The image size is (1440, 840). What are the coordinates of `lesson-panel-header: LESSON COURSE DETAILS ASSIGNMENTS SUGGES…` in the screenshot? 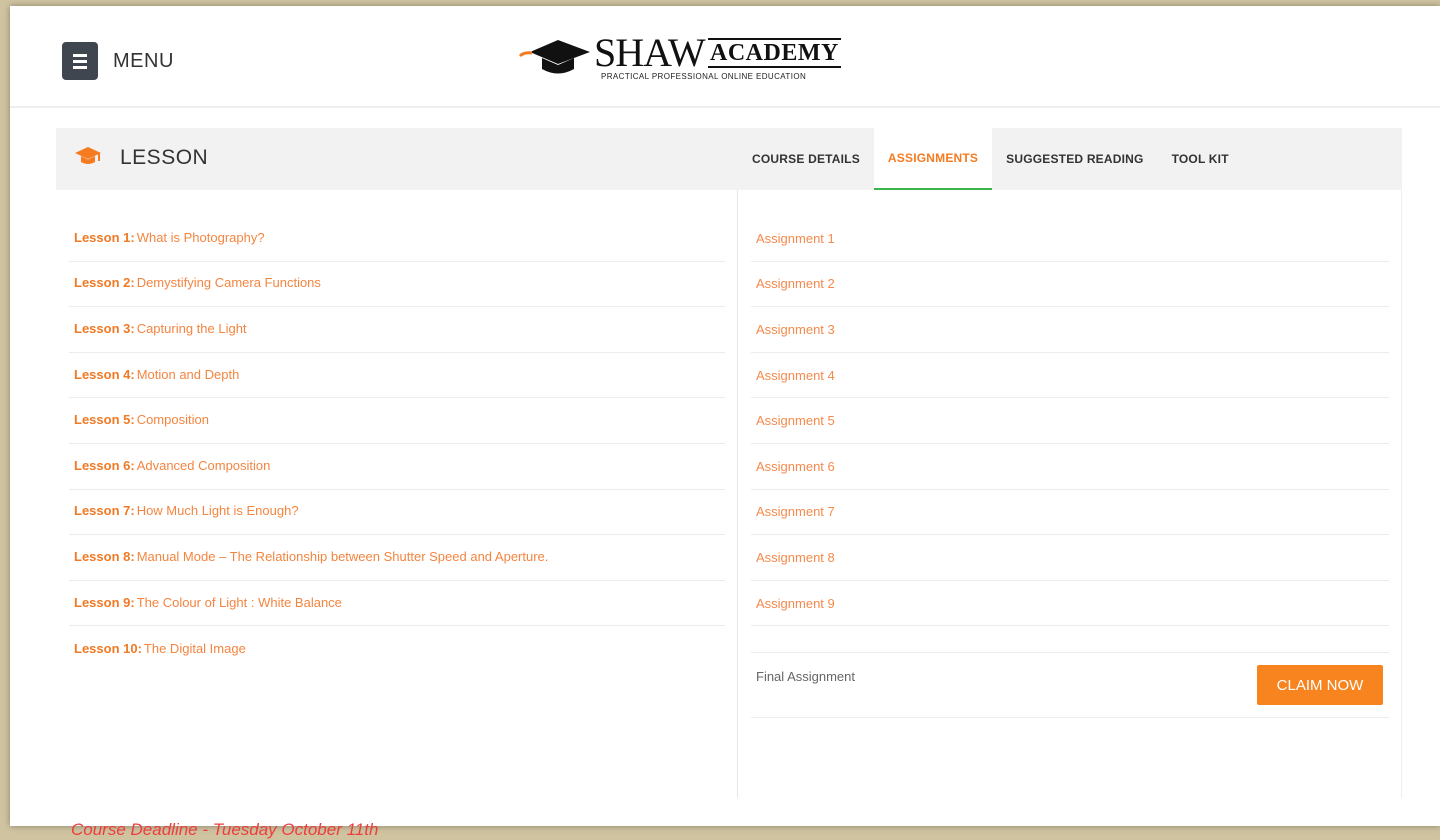 It's located at (729, 159).